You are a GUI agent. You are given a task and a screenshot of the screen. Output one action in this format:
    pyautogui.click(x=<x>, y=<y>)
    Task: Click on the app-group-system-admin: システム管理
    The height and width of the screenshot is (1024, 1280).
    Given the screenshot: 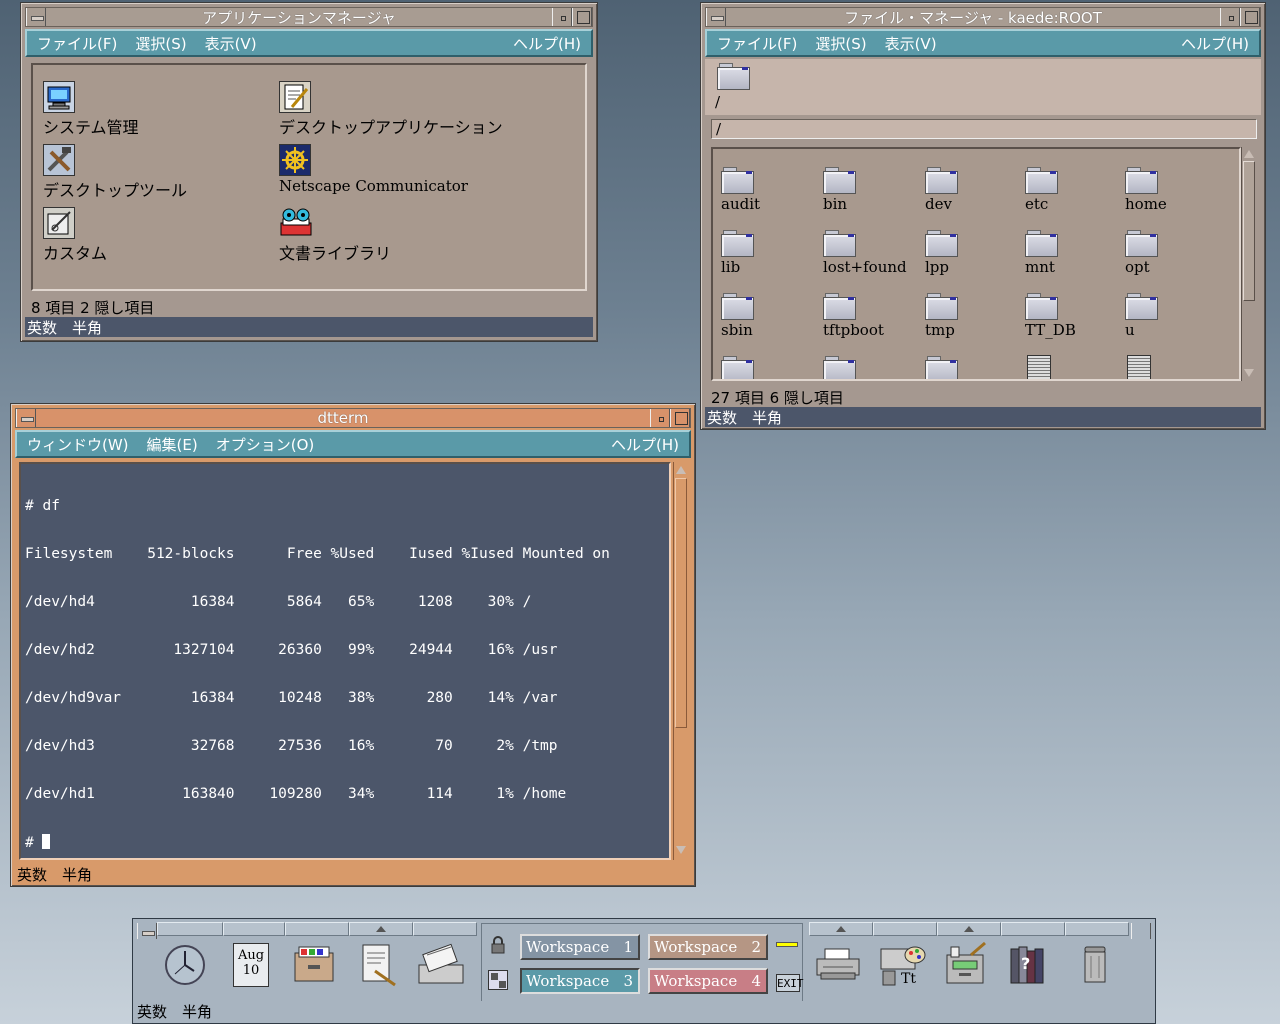 What is the action you would take?
    pyautogui.click(x=91, y=109)
    